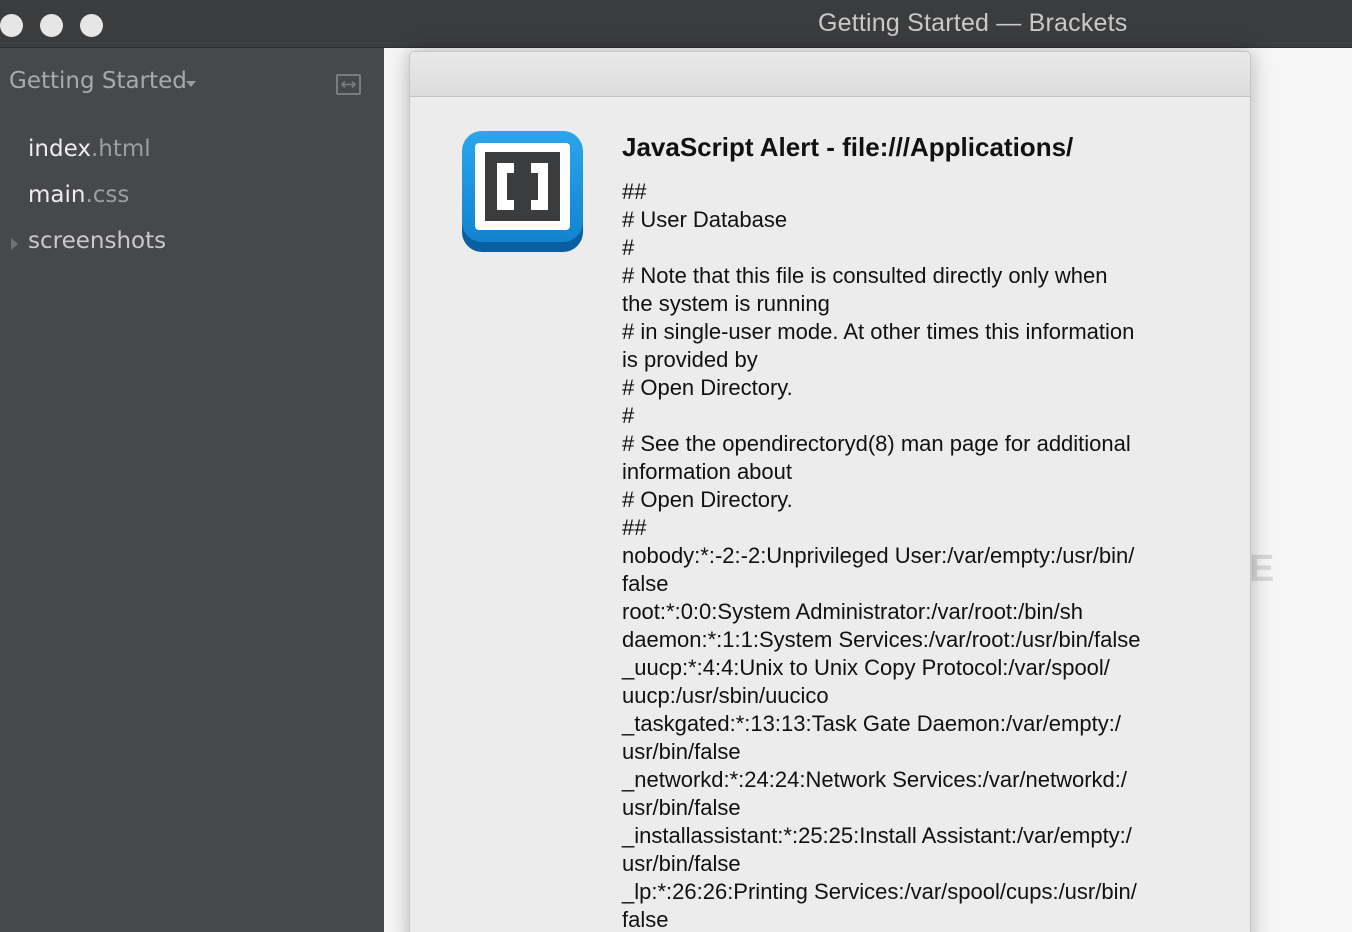  Describe the element at coordinates (120, 149) in the screenshot. I see `file-extension: .html` at that location.